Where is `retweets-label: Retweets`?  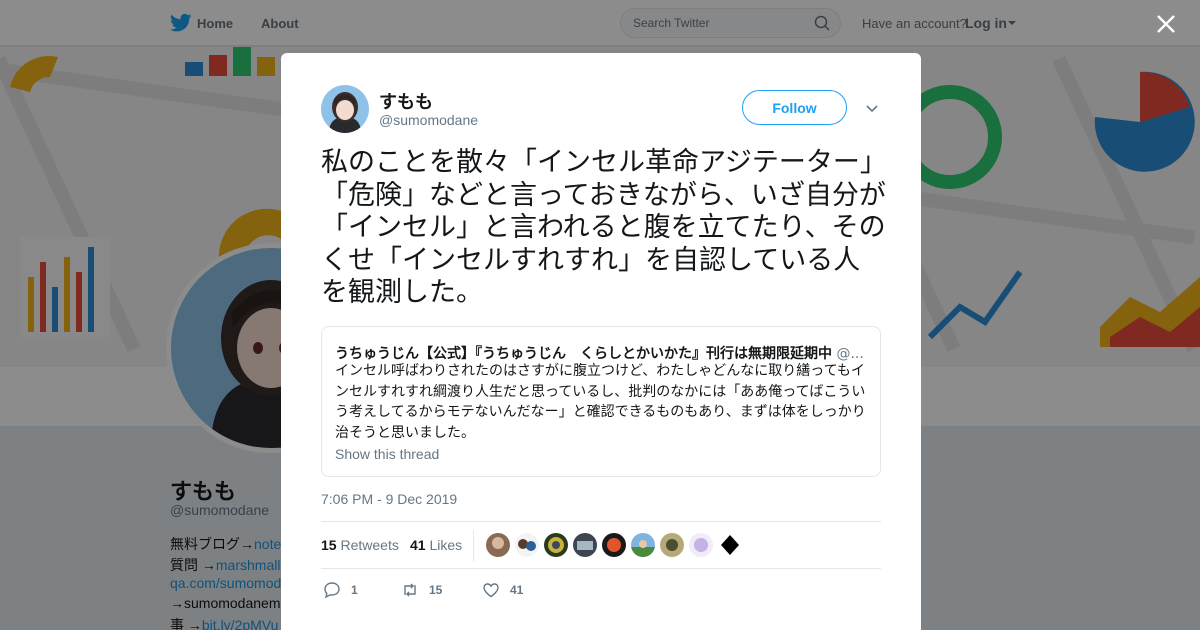
retweets-label: Retweets is located at coordinates (369, 545).